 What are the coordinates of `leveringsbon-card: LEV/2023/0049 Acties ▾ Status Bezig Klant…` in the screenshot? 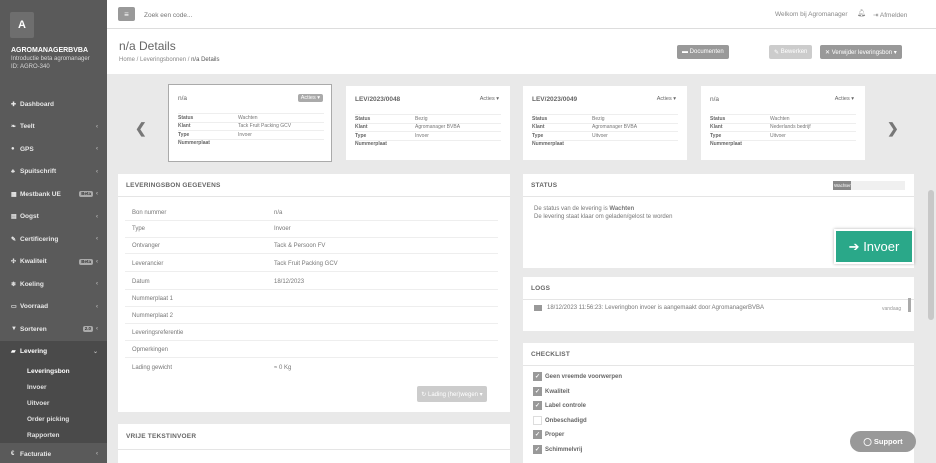 It's located at (605, 123).